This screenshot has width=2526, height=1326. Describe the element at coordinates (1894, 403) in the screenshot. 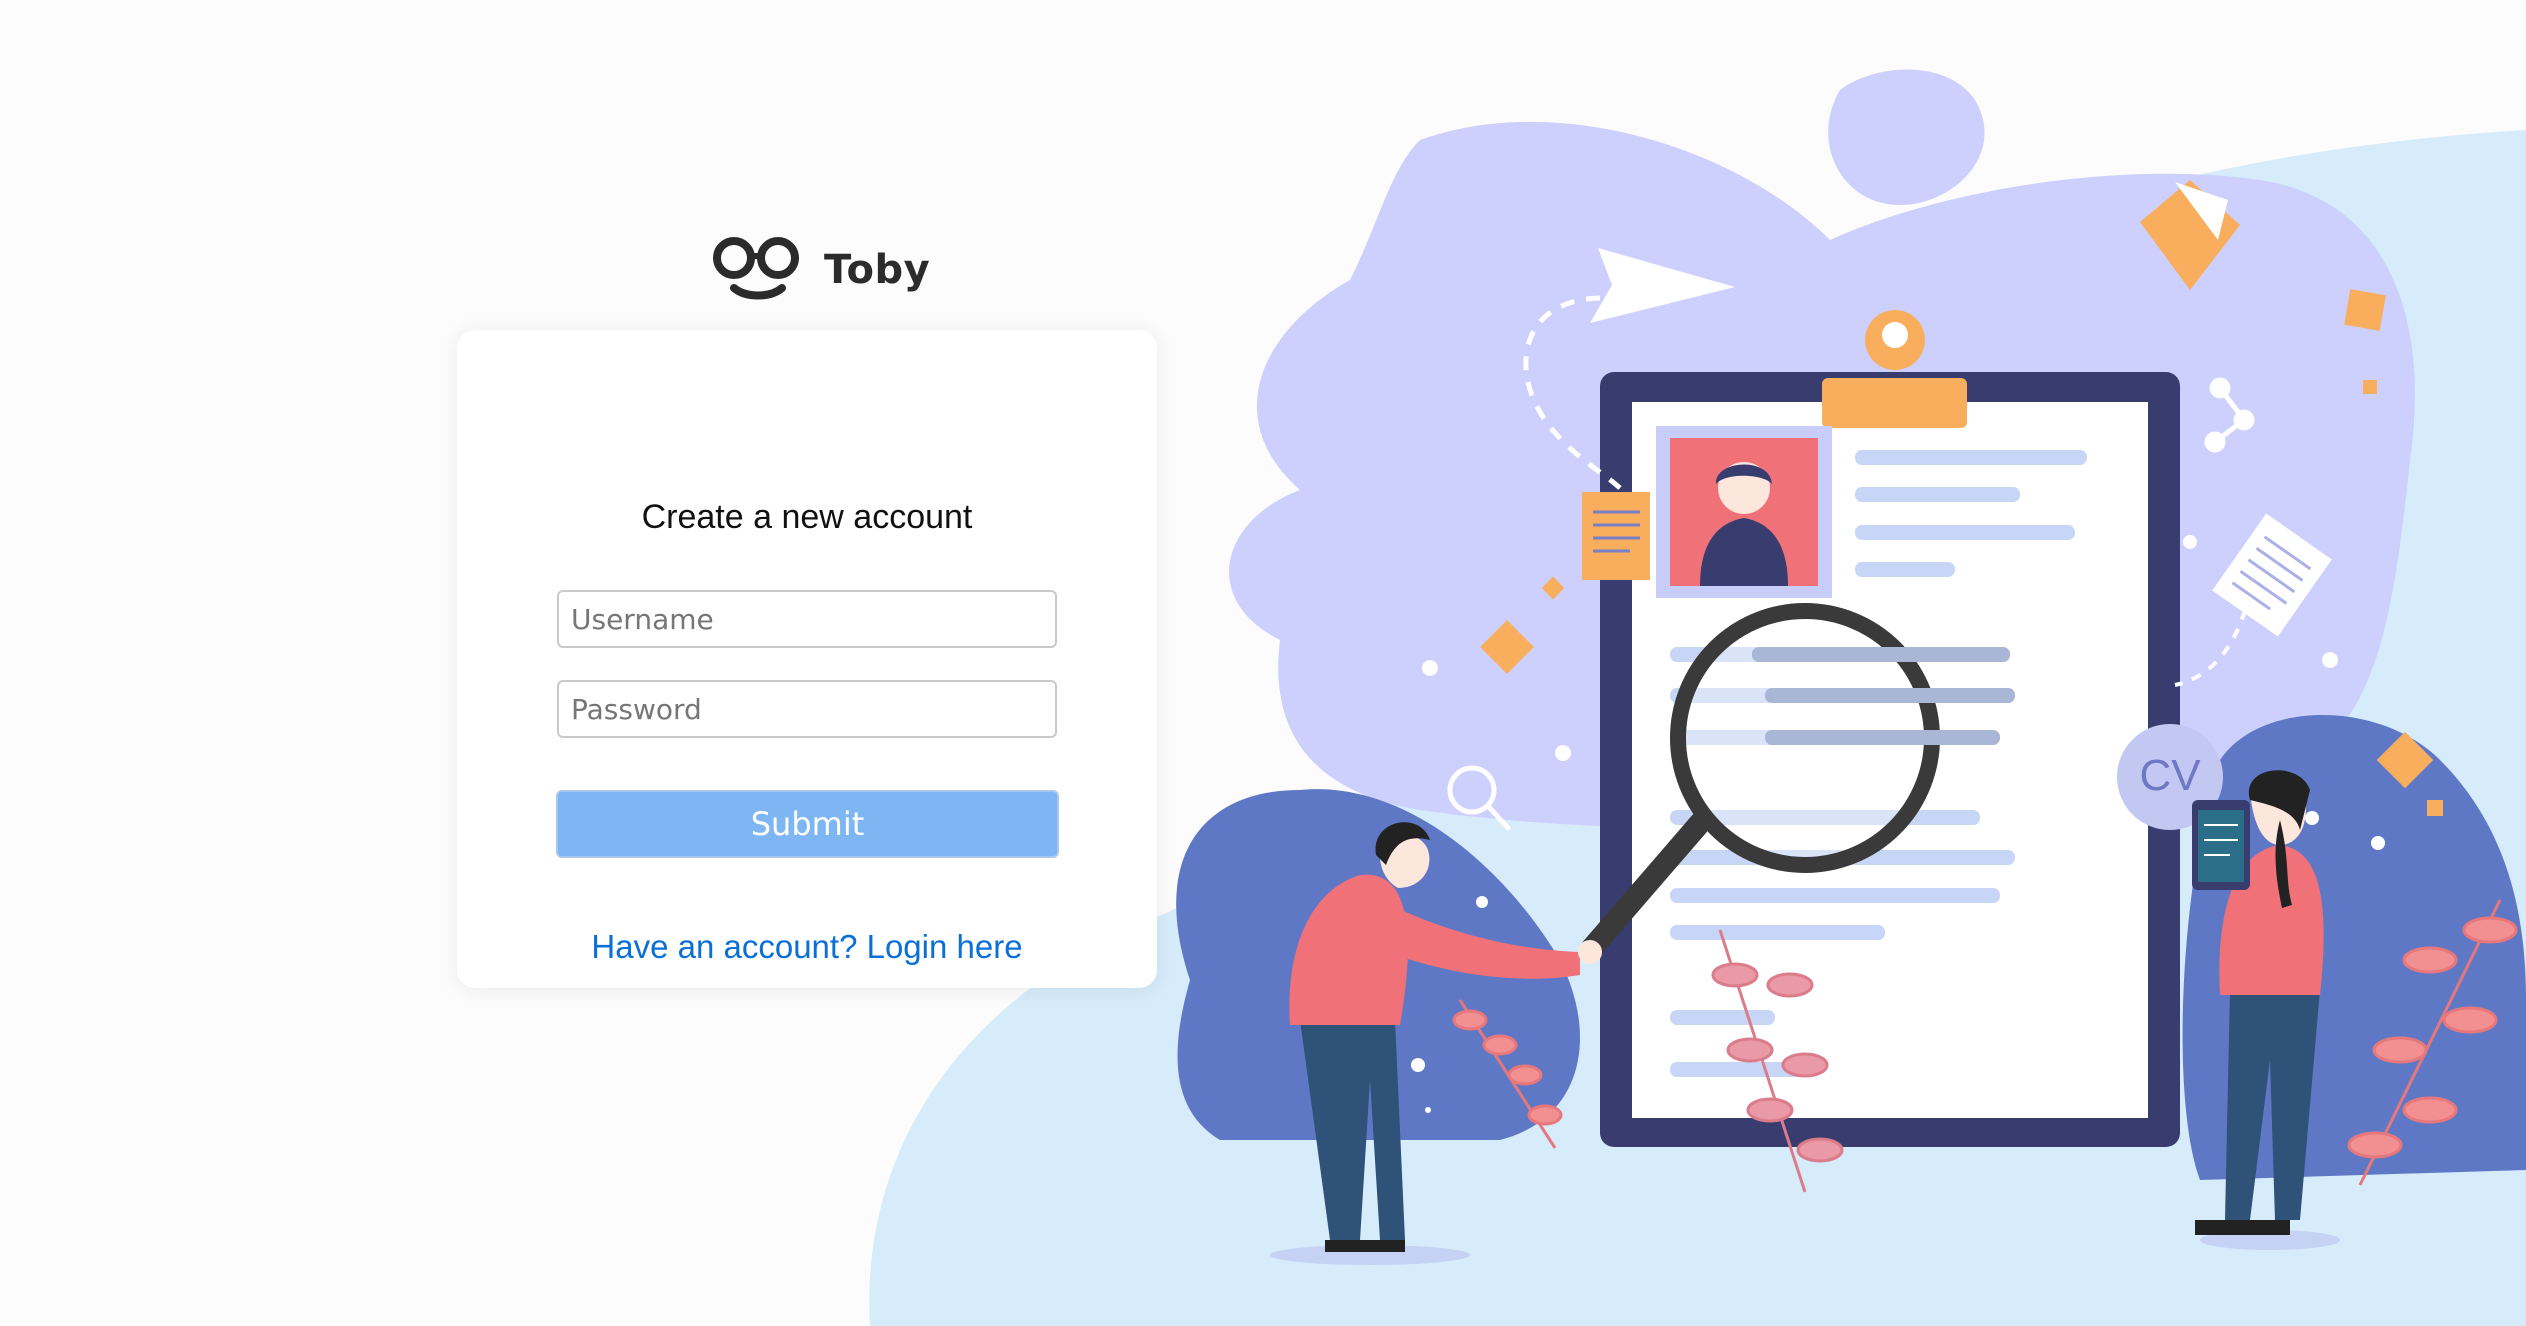

I see `clipboard-clip` at that location.